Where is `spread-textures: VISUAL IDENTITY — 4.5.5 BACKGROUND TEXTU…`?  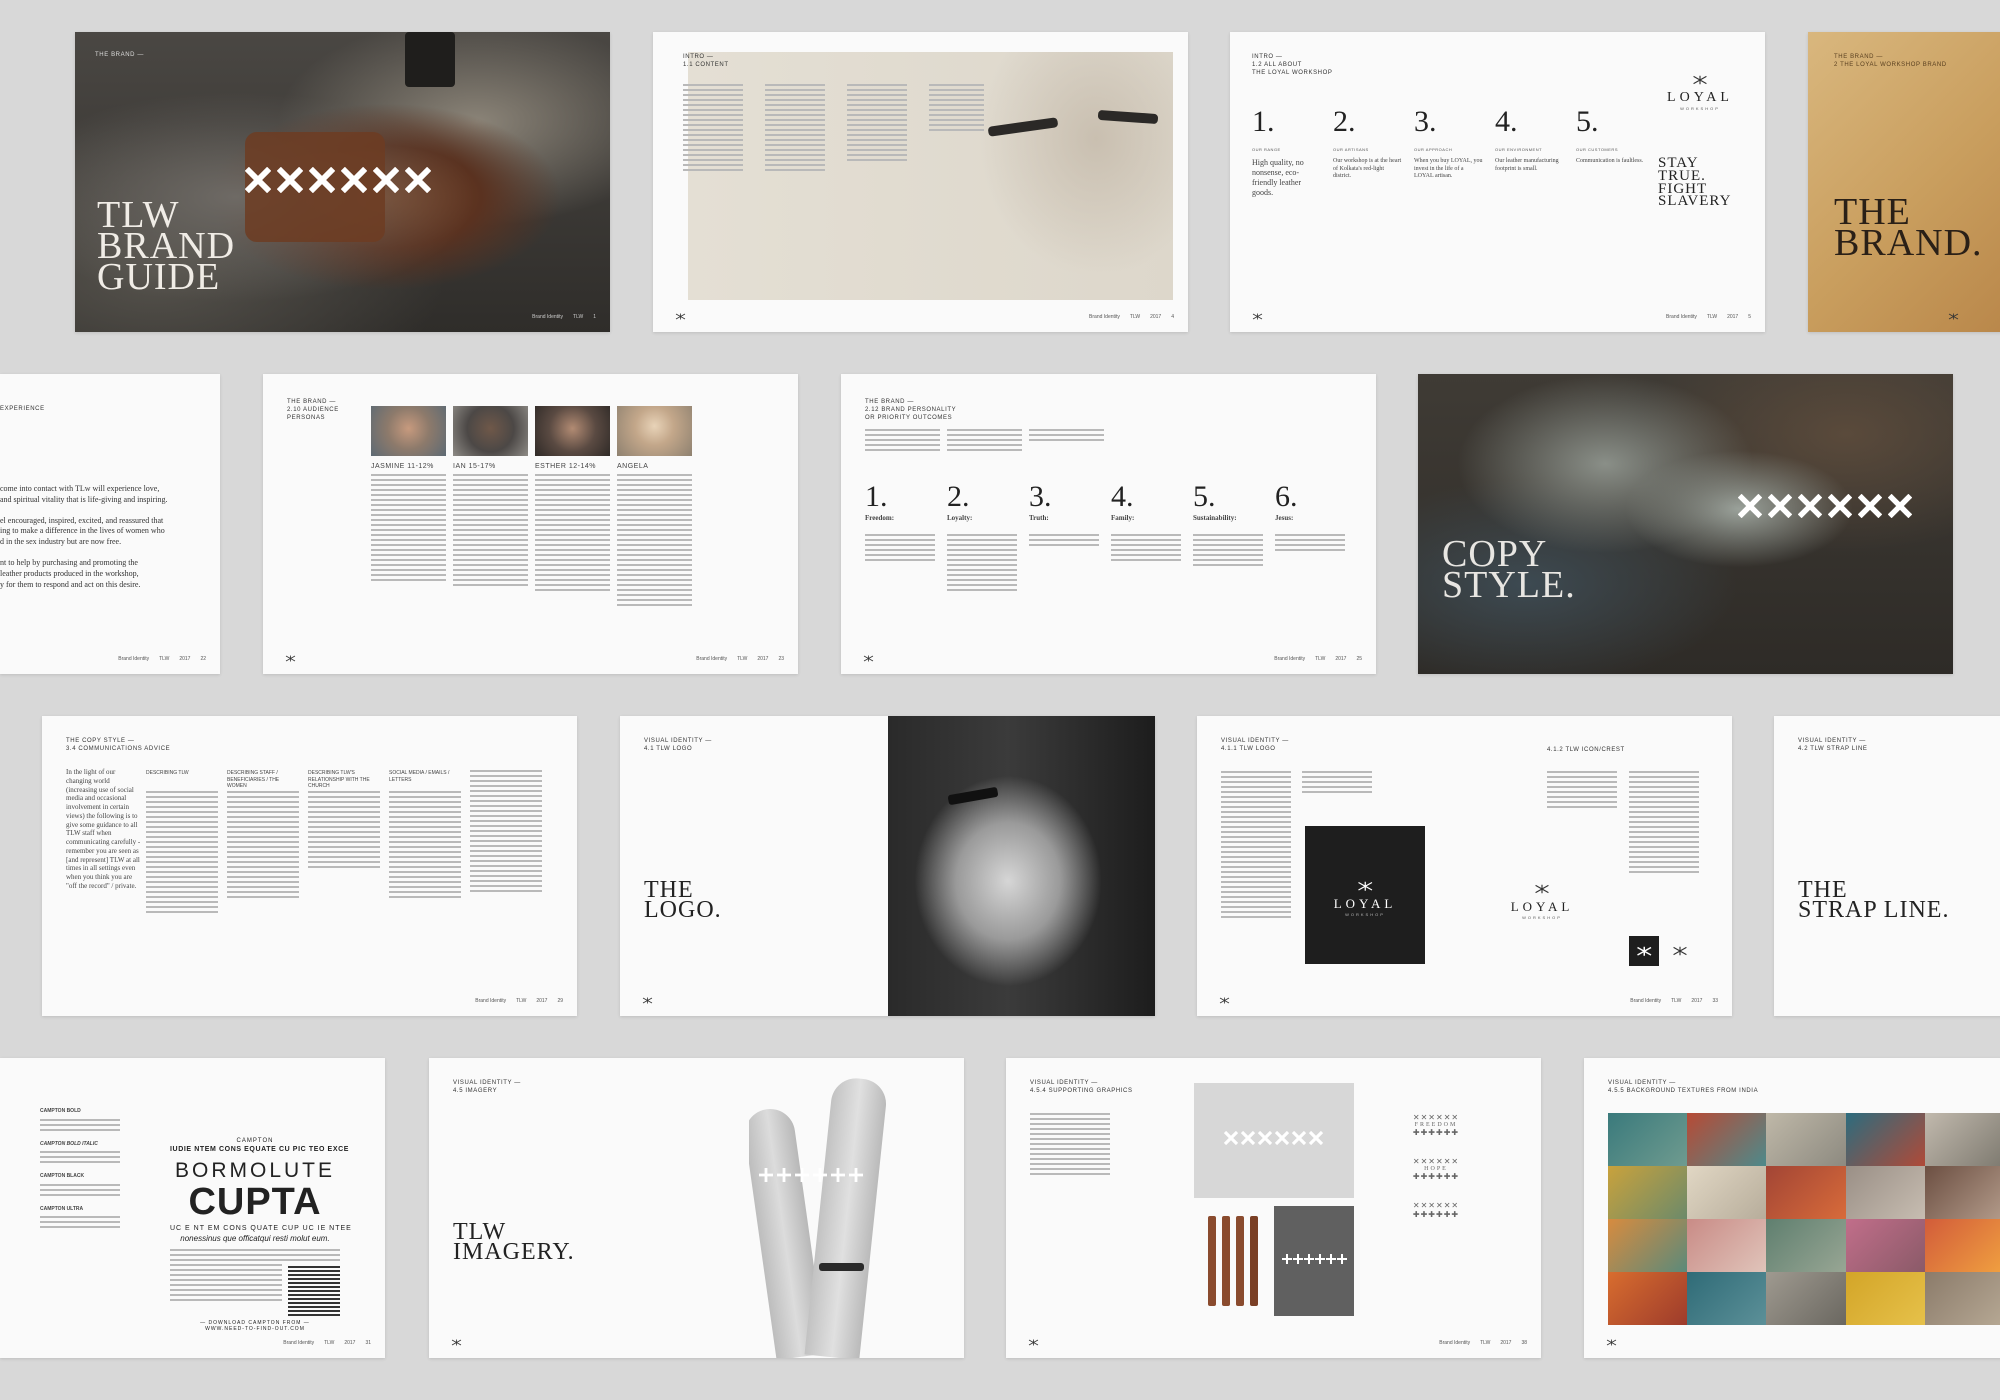 spread-textures: VISUAL IDENTITY — 4.5.5 BACKGROUND TEXTU… is located at coordinates (1792, 1208).